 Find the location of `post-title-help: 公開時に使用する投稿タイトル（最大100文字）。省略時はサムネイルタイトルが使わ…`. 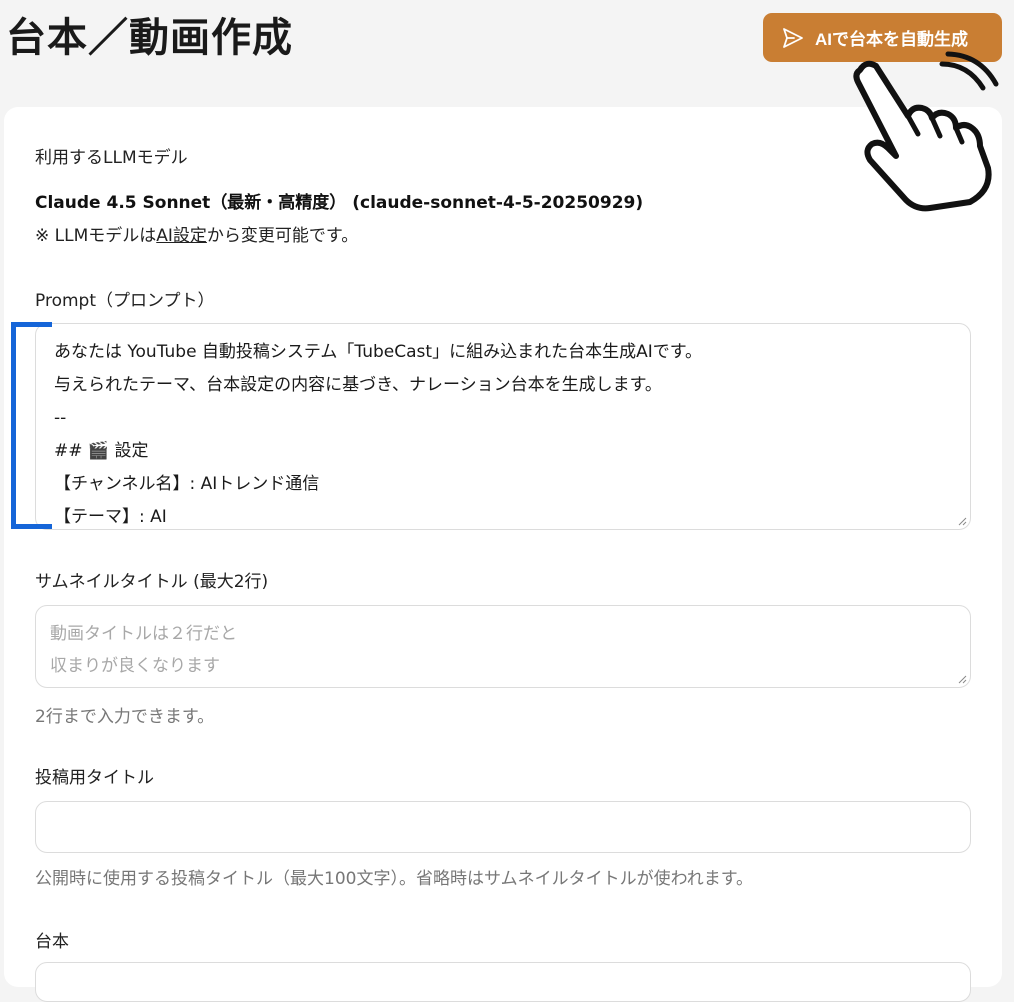

post-title-help: 公開時に使用する投稿タイトル（最大100文字）。省略時はサムネイルタイトルが使わ… is located at coordinates (394, 879).